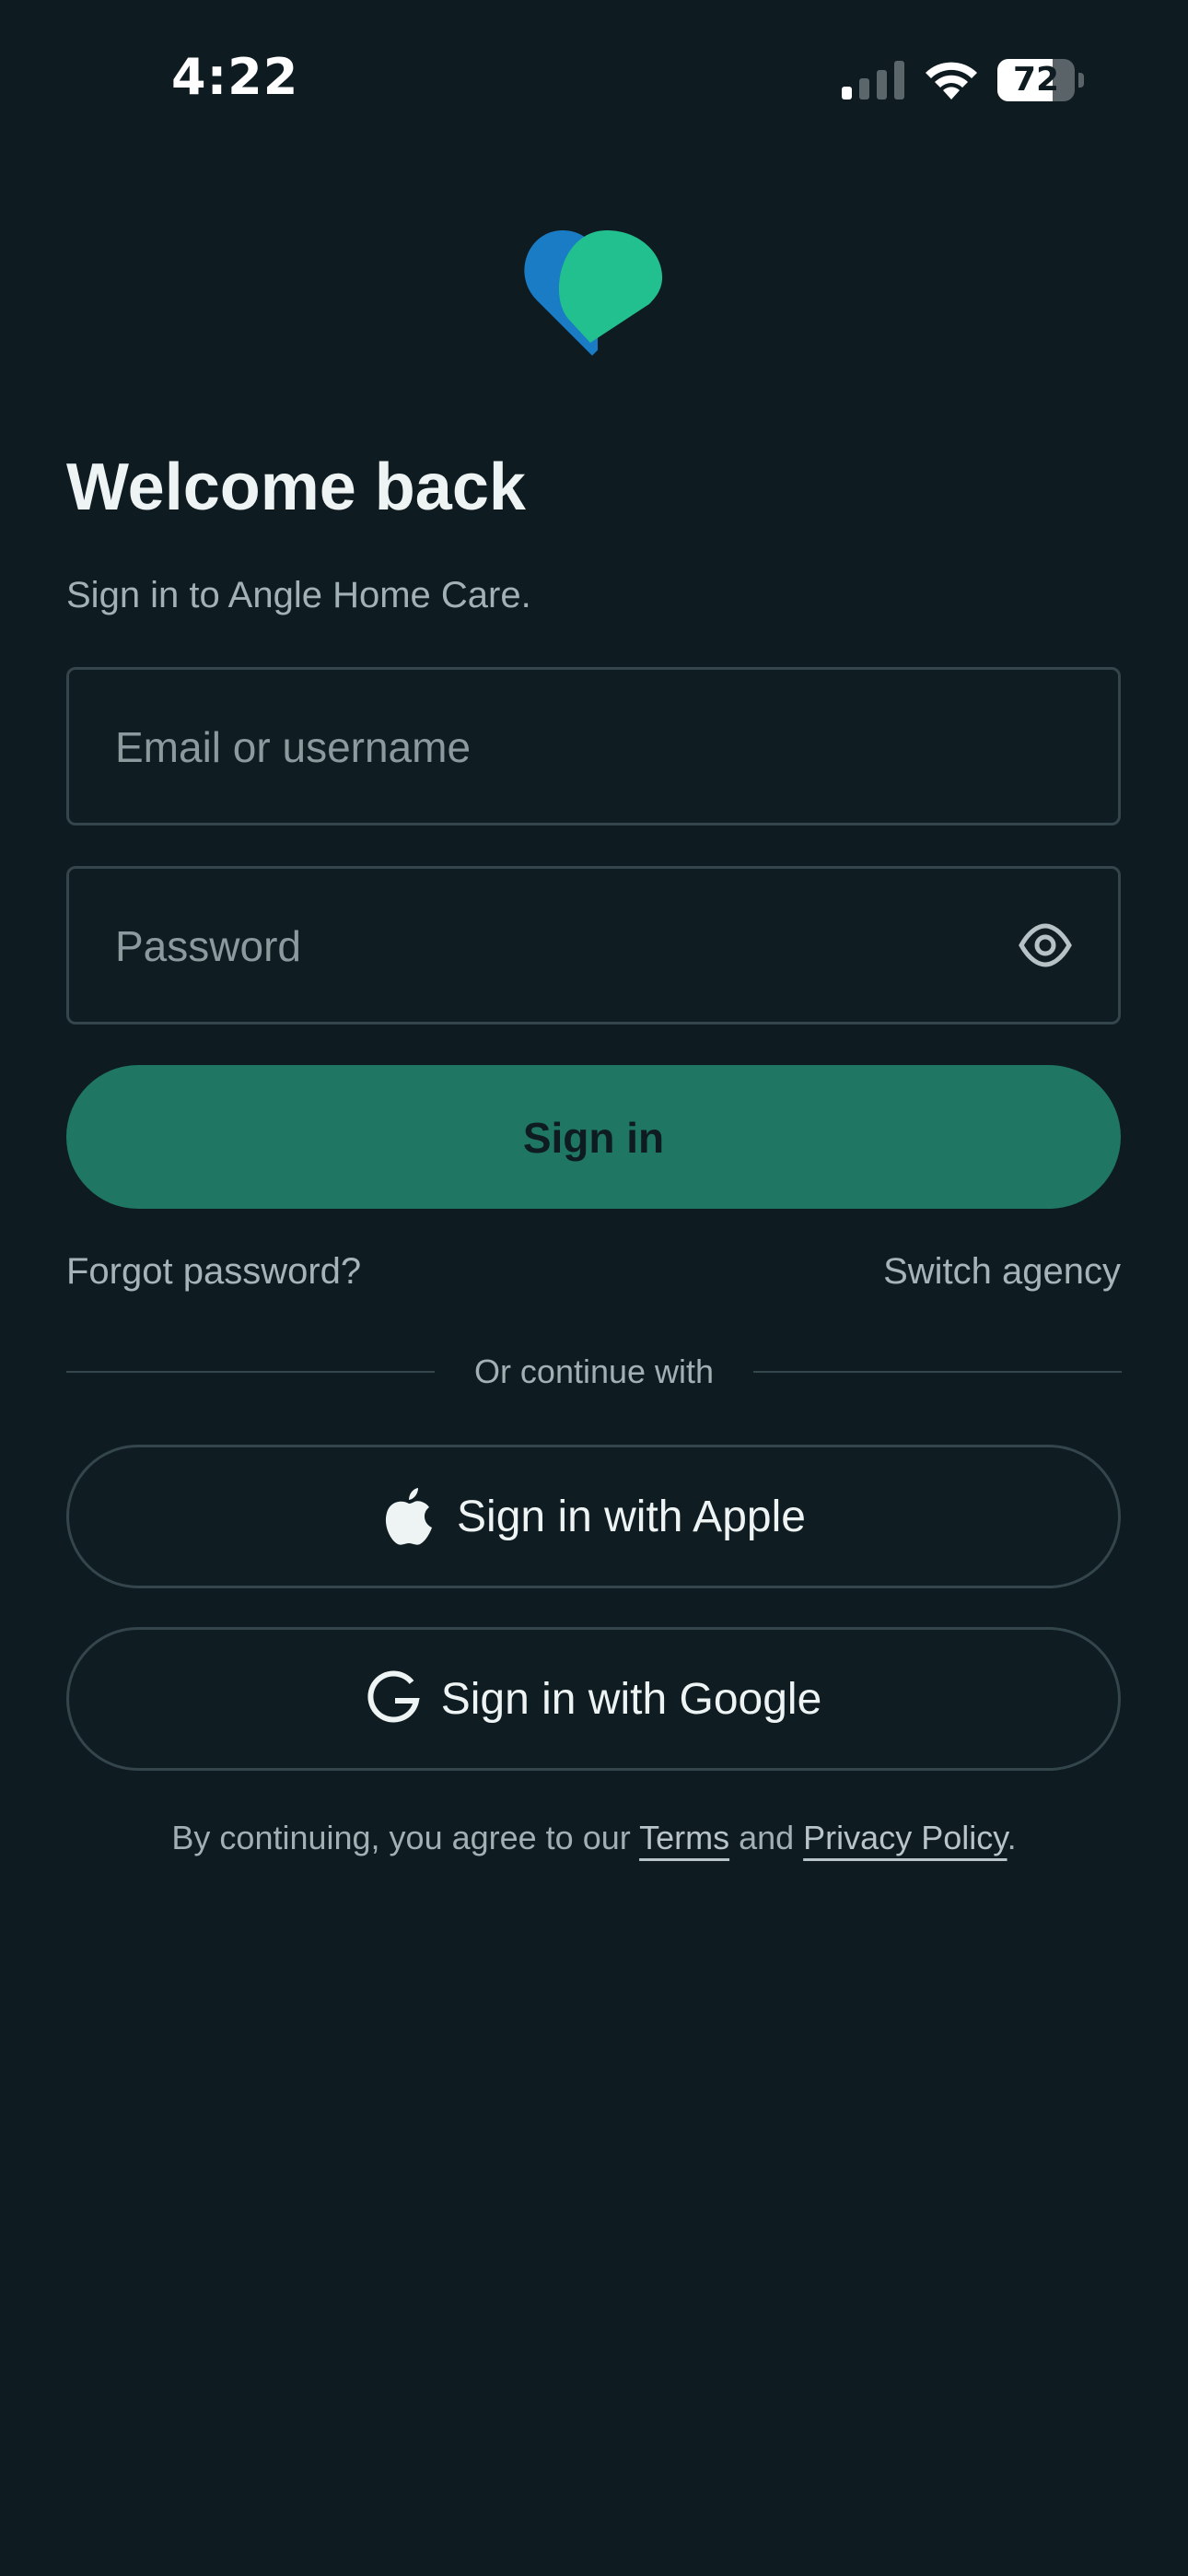 This screenshot has height=2576, width=1188. Describe the element at coordinates (235, 77) in the screenshot. I see `status-time: 4:22` at that location.